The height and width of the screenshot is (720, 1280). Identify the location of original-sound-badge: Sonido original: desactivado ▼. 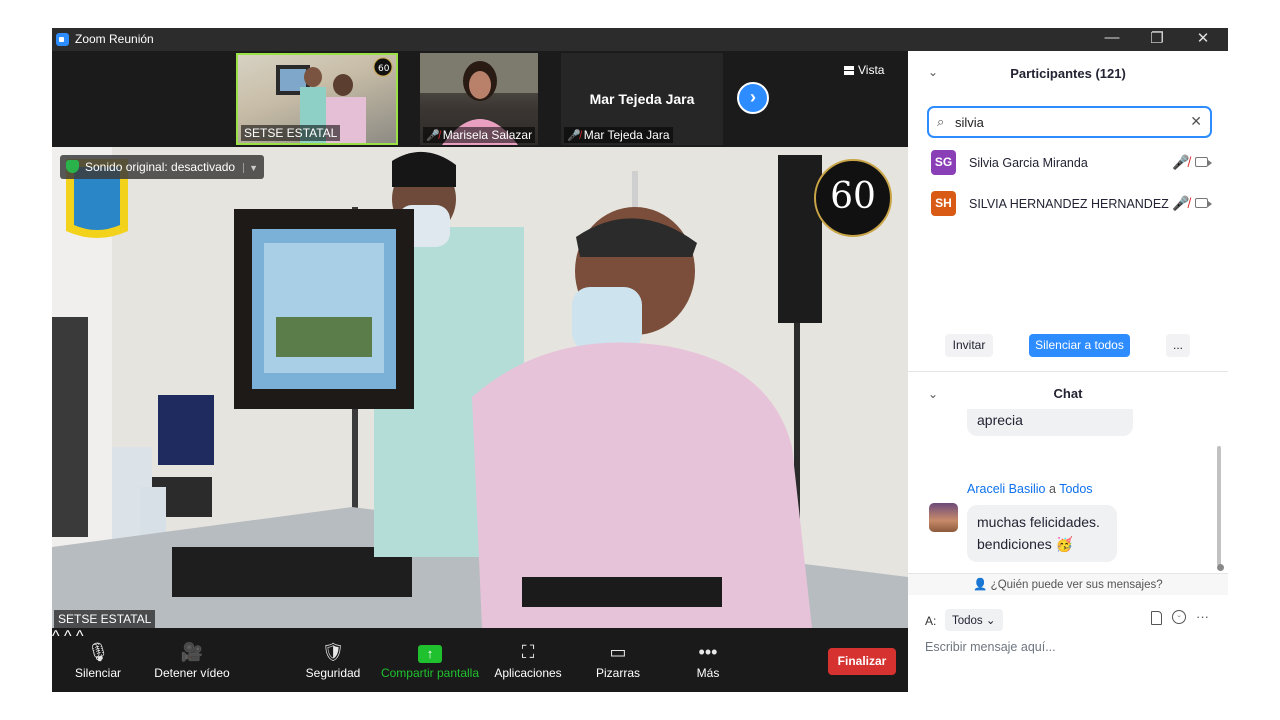
(162, 167).